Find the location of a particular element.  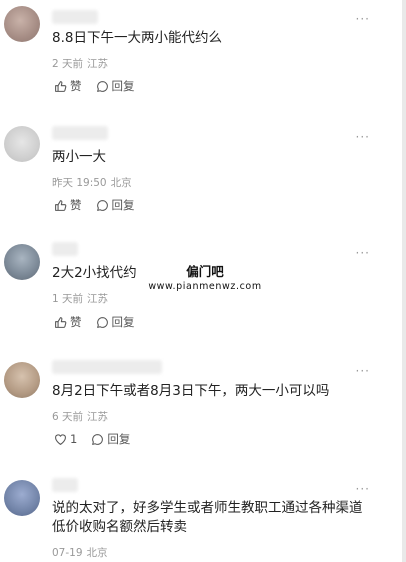

comment-meta: 2 天前 江苏 is located at coordinates (80, 63).